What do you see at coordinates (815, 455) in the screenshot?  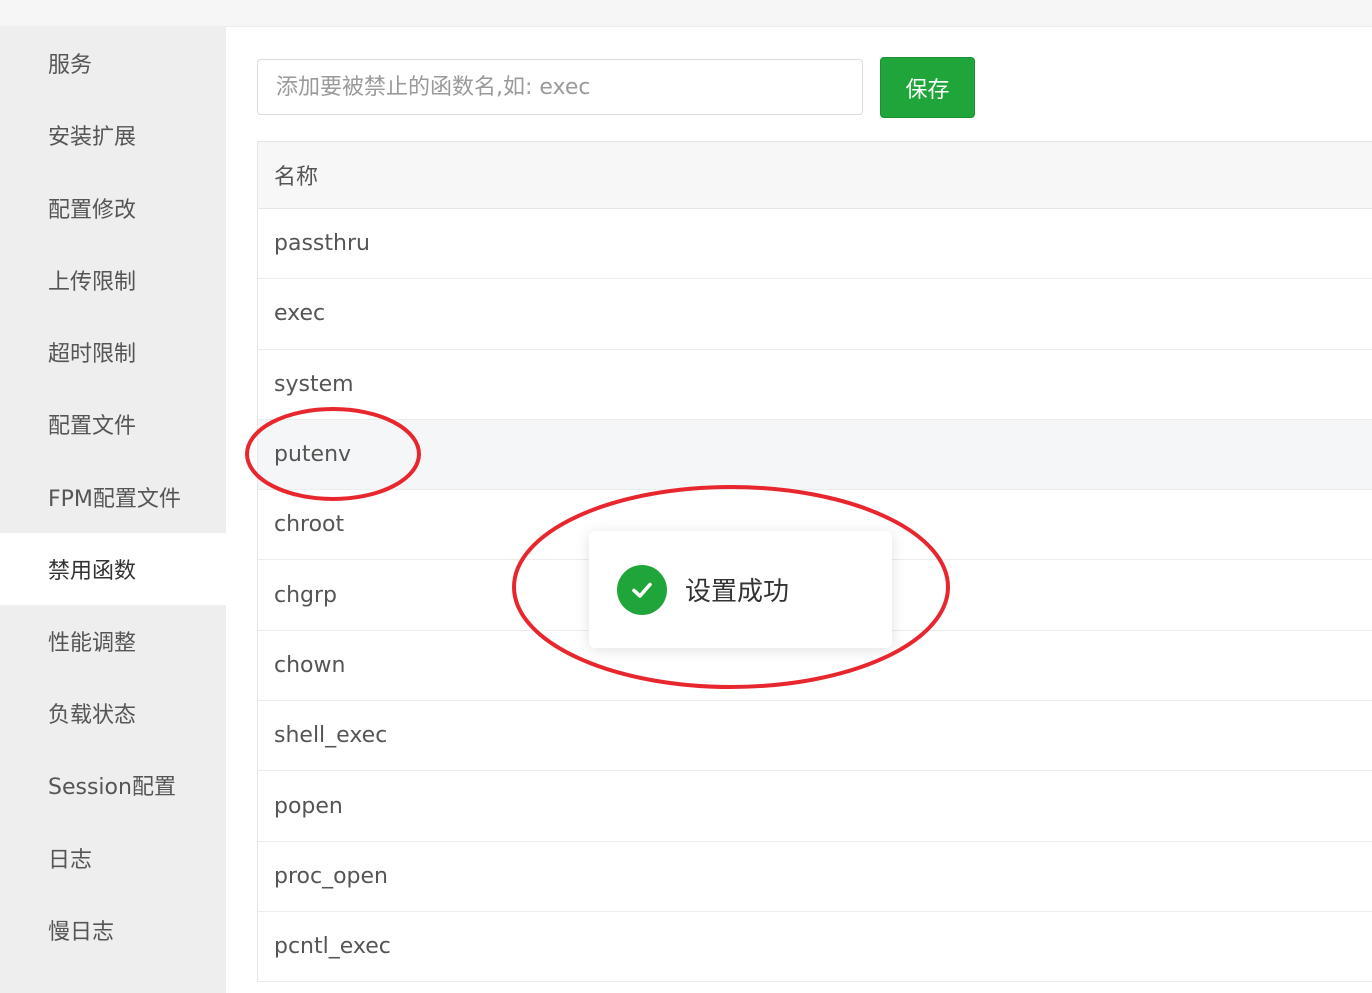 I see `table-row: putenv` at bounding box center [815, 455].